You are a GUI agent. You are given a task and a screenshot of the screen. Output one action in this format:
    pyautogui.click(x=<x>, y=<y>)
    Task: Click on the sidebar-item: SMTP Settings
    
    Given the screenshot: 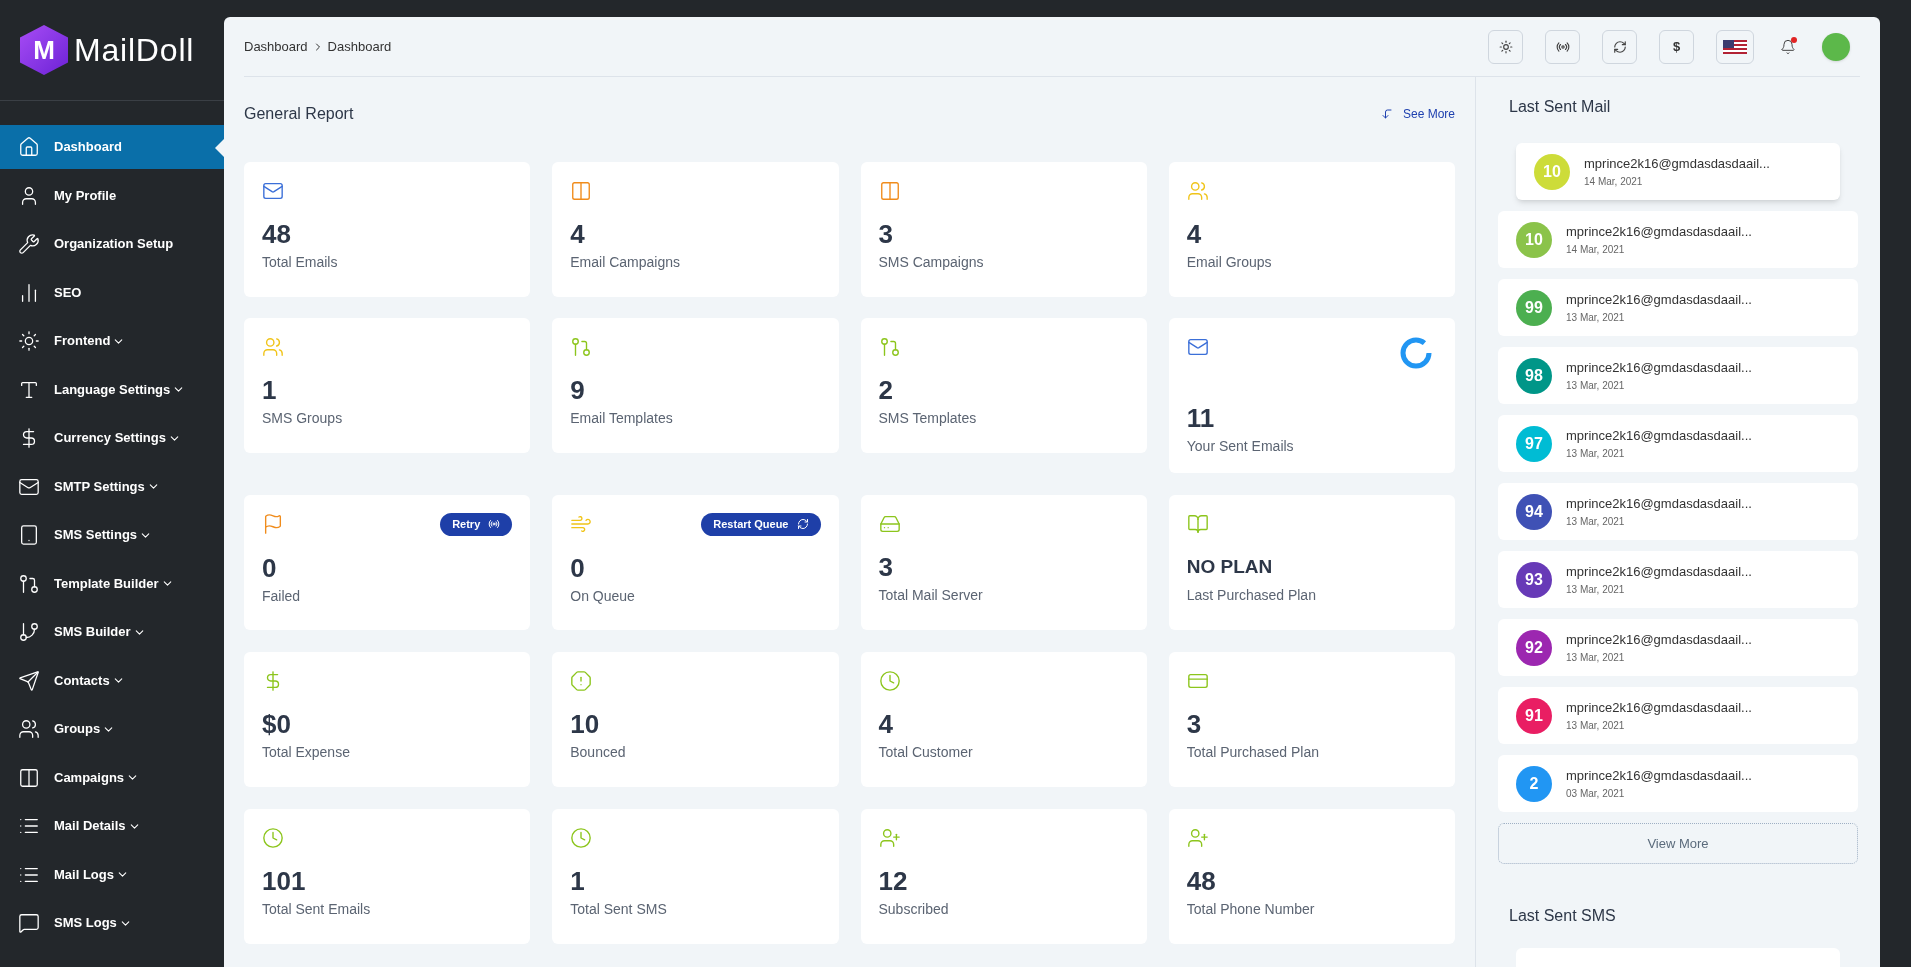 What is the action you would take?
    pyautogui.click(x=112, y=486)
    